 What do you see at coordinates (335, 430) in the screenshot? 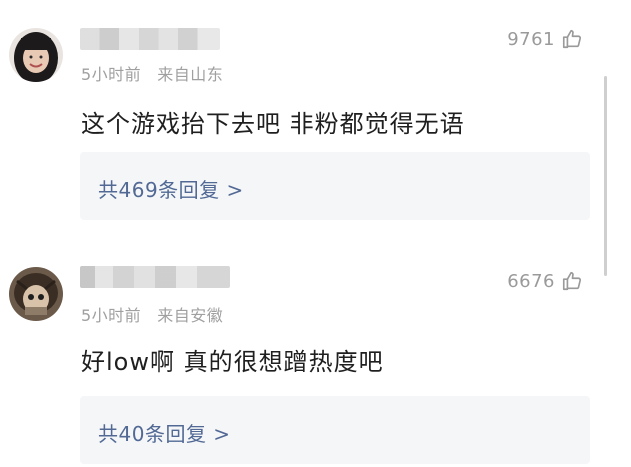
I see `replies-box: 共40条回复 >` at bounding box center [335, 430].